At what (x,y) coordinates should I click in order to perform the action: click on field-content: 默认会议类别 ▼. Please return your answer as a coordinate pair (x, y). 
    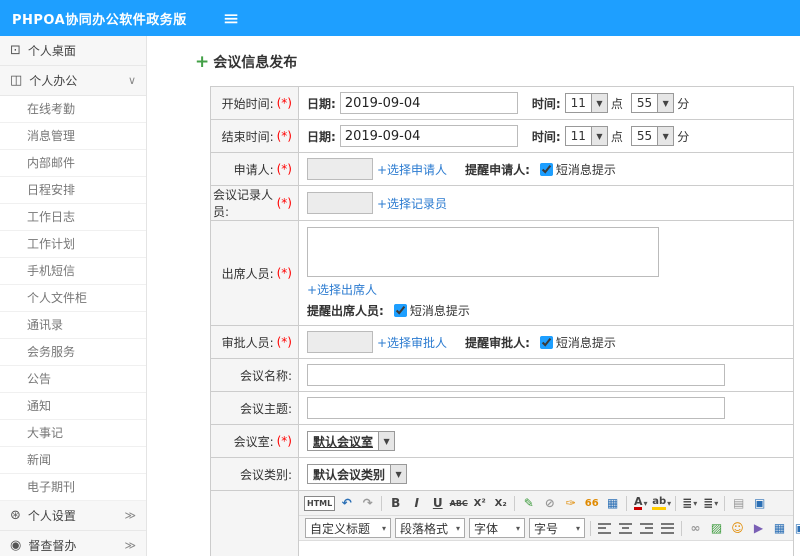
    Looking at the image, I should click on (546, 474).